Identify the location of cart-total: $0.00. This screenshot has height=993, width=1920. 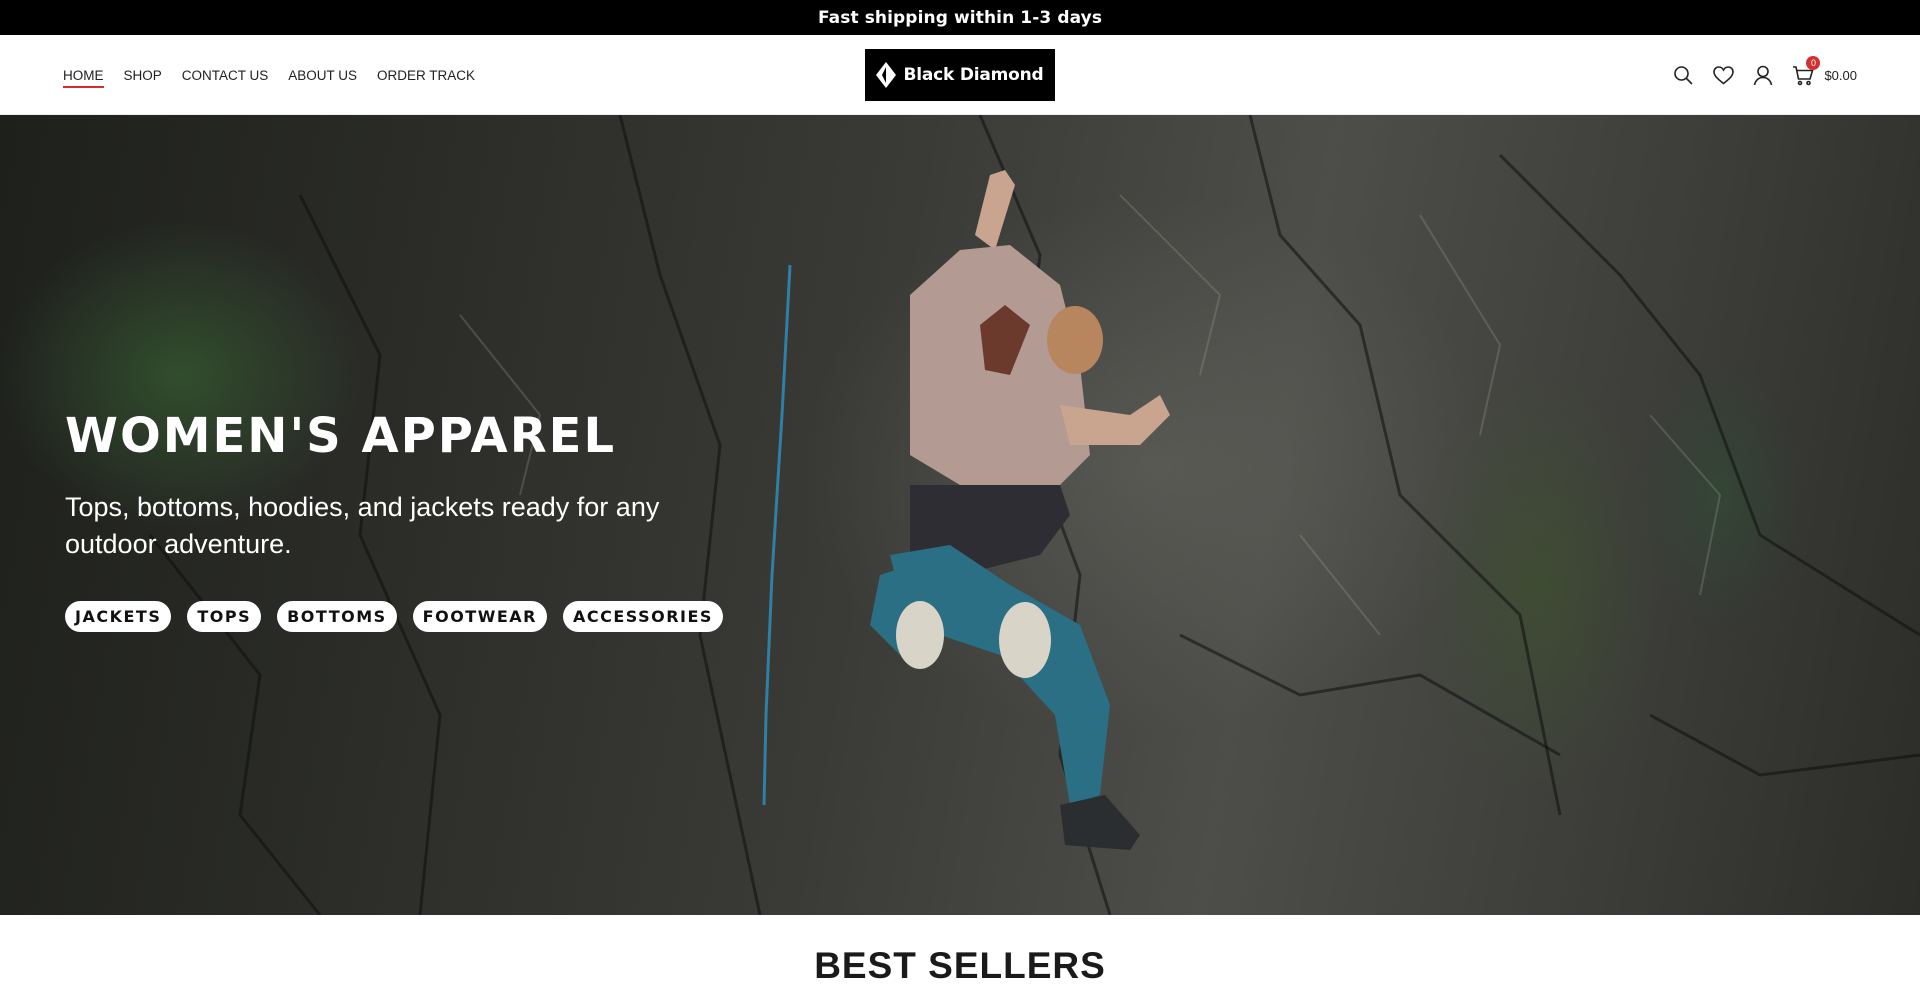
(1840, 75).